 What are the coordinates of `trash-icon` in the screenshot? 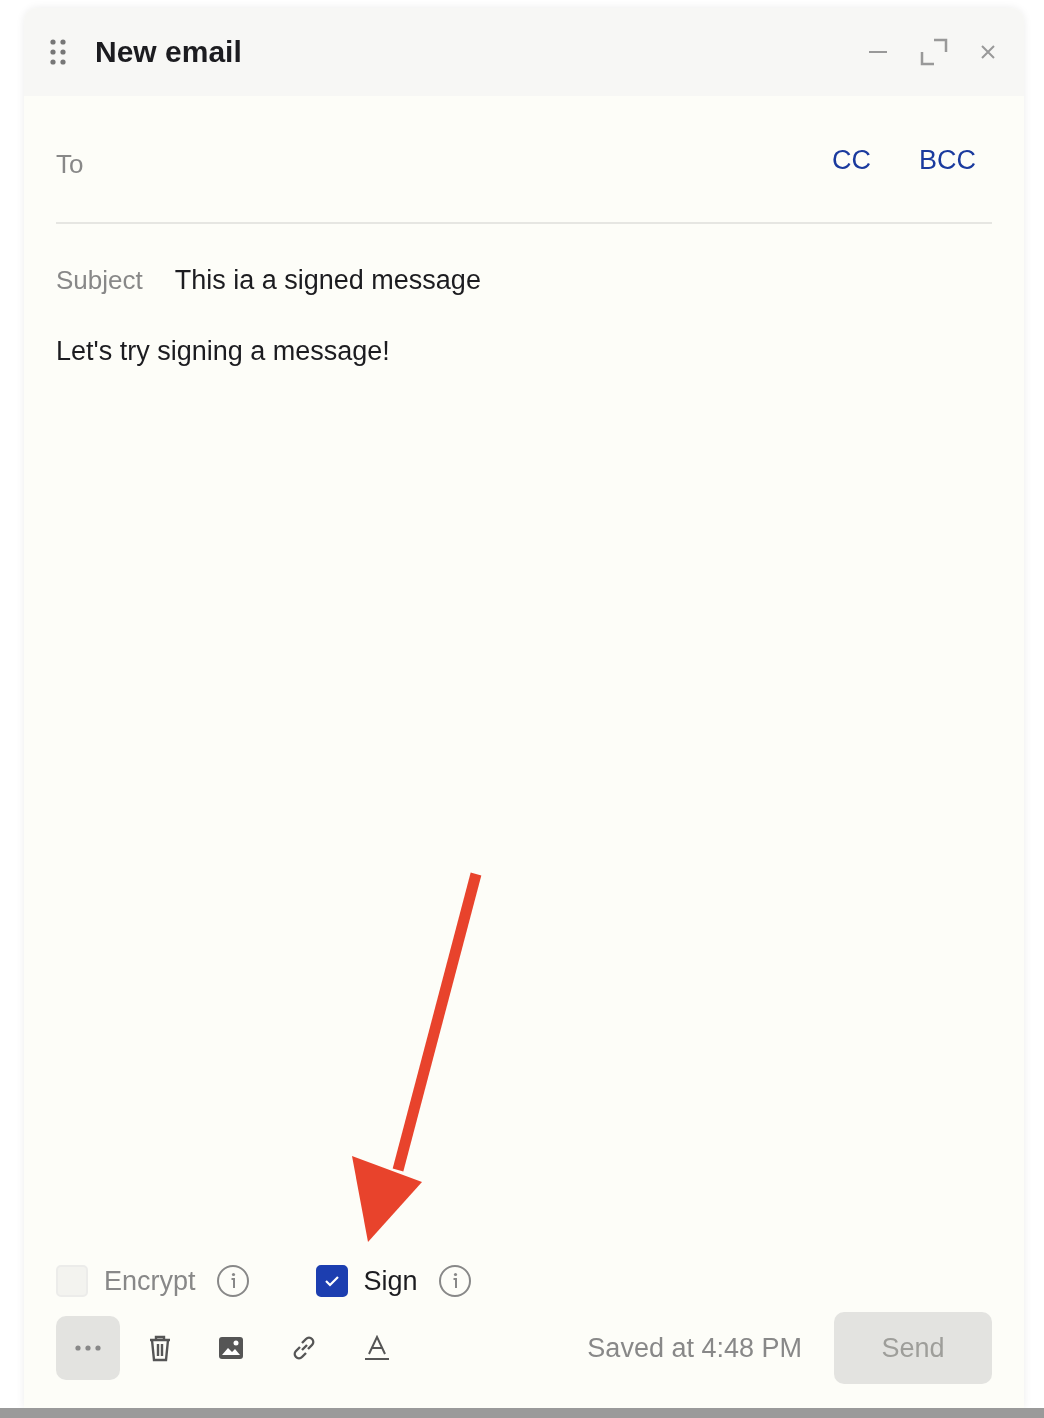 It's located at (160, 1348).